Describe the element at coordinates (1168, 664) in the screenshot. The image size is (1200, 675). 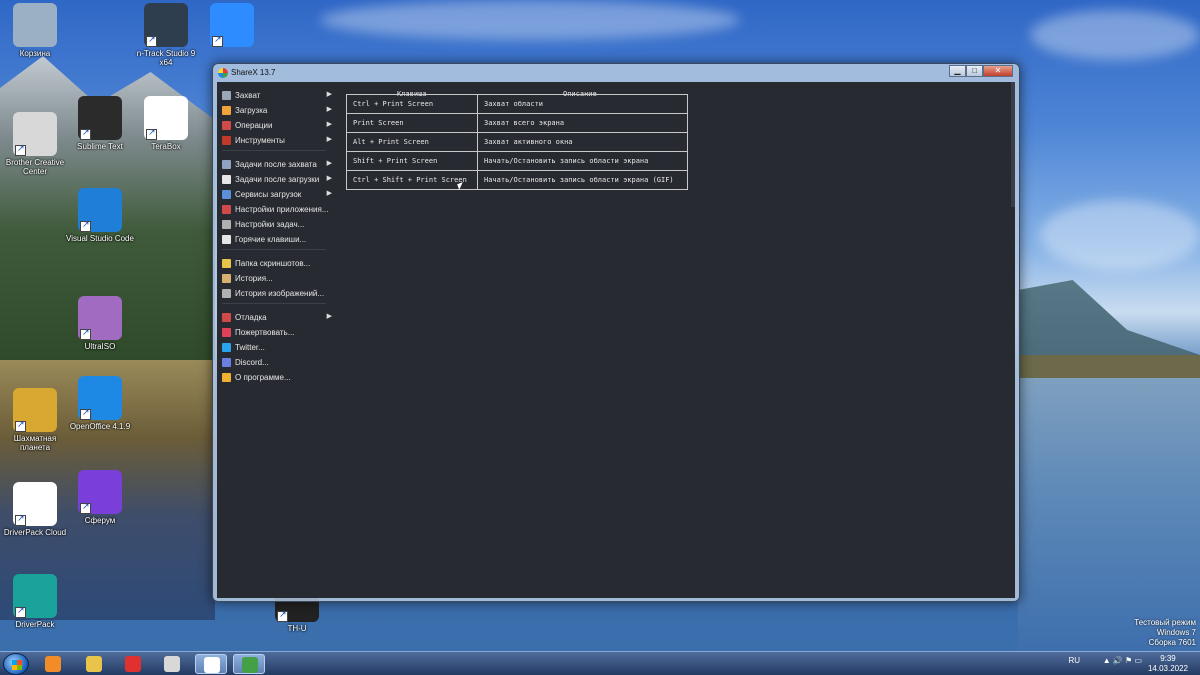
I see `clock: 9:39 14.03.2022` at that location.